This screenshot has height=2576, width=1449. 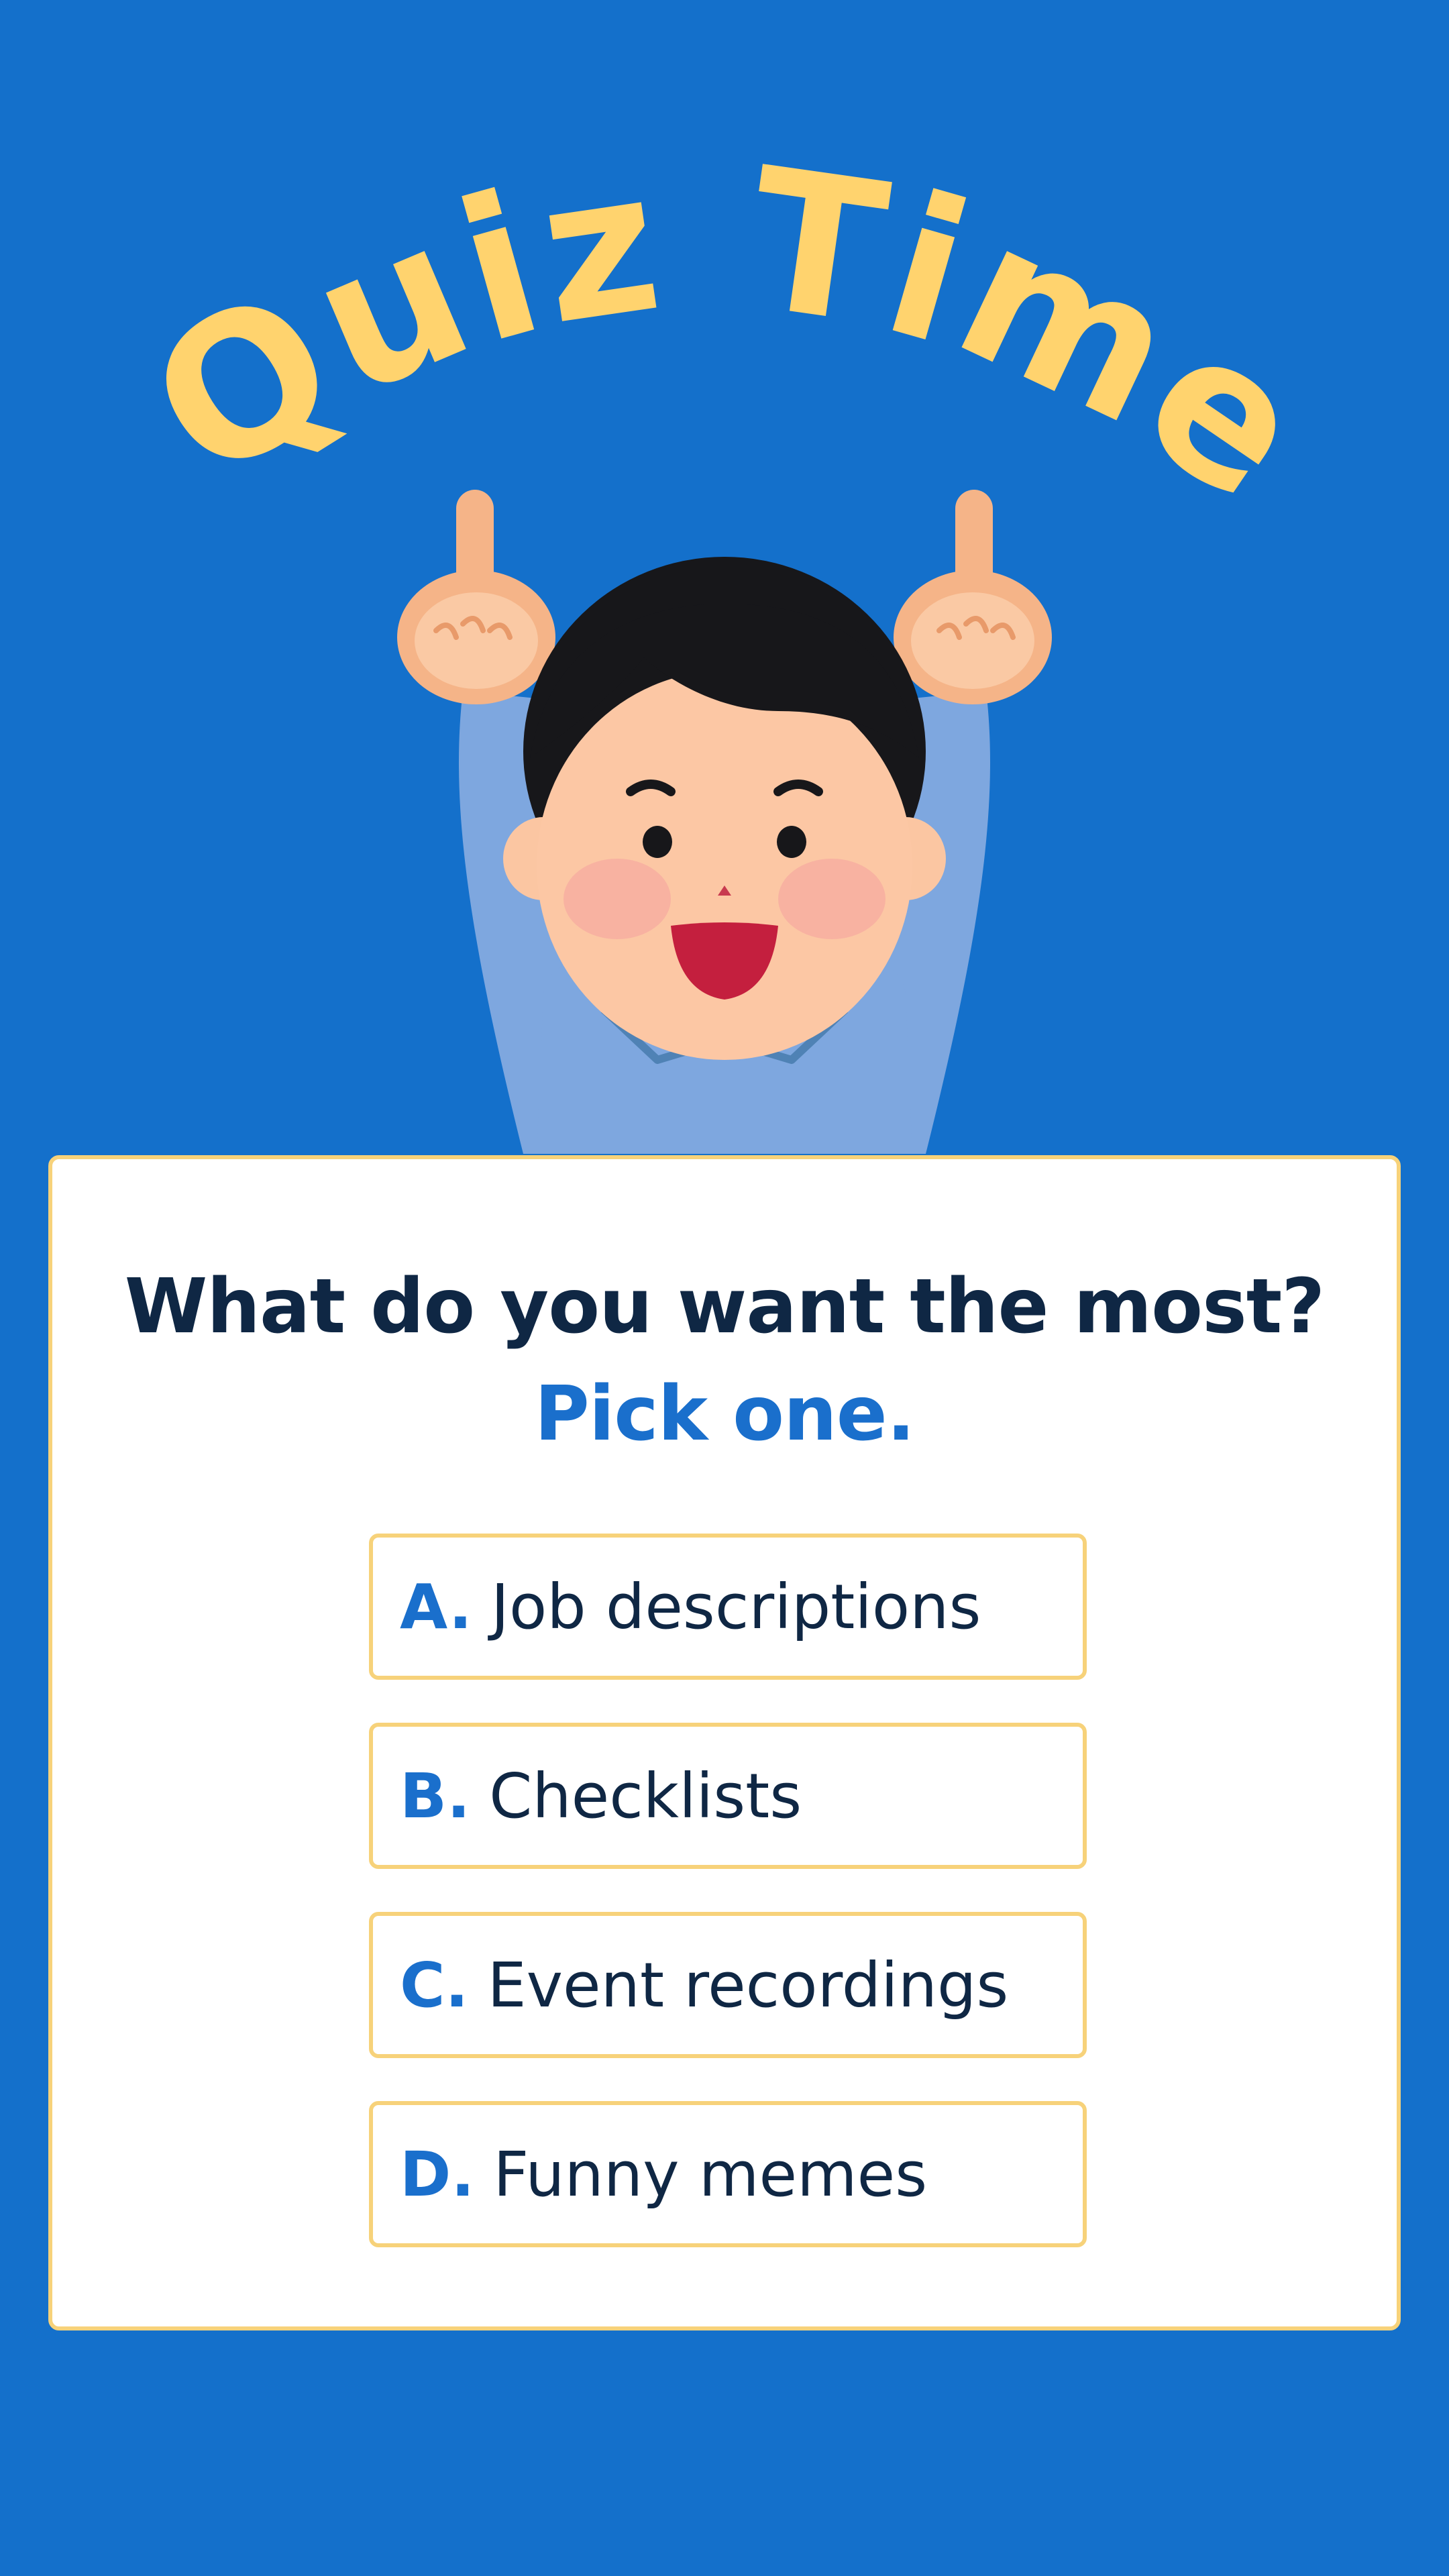 What do you see at coordinates (735, 1606) in the screenshot?
I see `option-label: Job descriptions` at bounding box center [735, 1606].